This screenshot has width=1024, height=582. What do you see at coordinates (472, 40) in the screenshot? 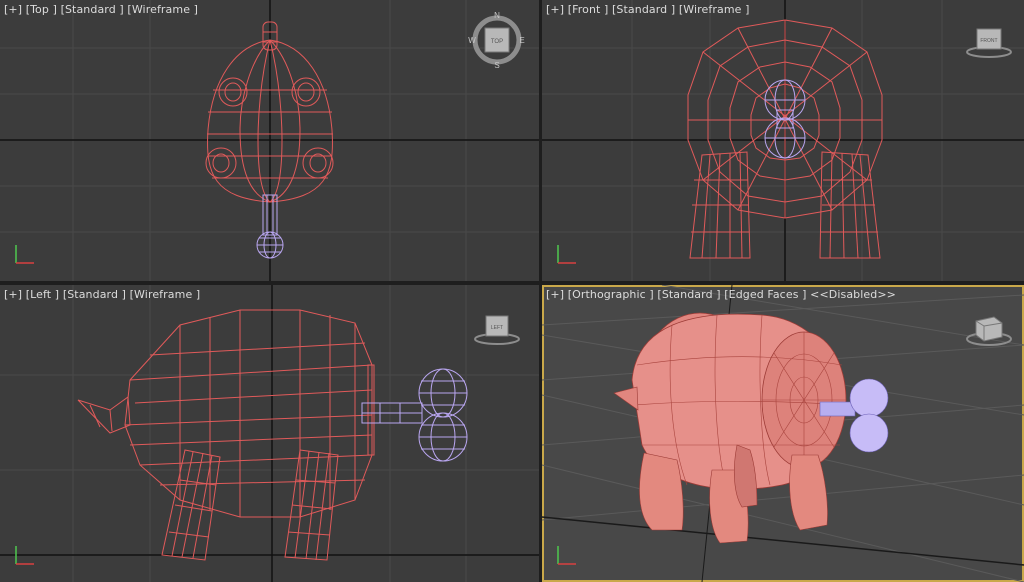
I see `compass-west: W` at bounding box center [472, 40].